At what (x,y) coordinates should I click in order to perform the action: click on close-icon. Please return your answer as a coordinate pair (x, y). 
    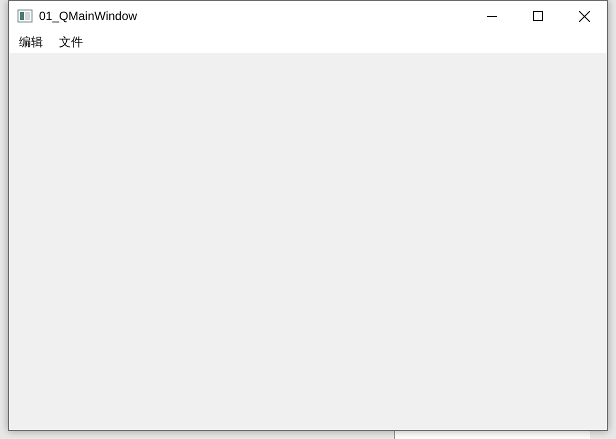
    Looking at the image, I should click on (584, 16).